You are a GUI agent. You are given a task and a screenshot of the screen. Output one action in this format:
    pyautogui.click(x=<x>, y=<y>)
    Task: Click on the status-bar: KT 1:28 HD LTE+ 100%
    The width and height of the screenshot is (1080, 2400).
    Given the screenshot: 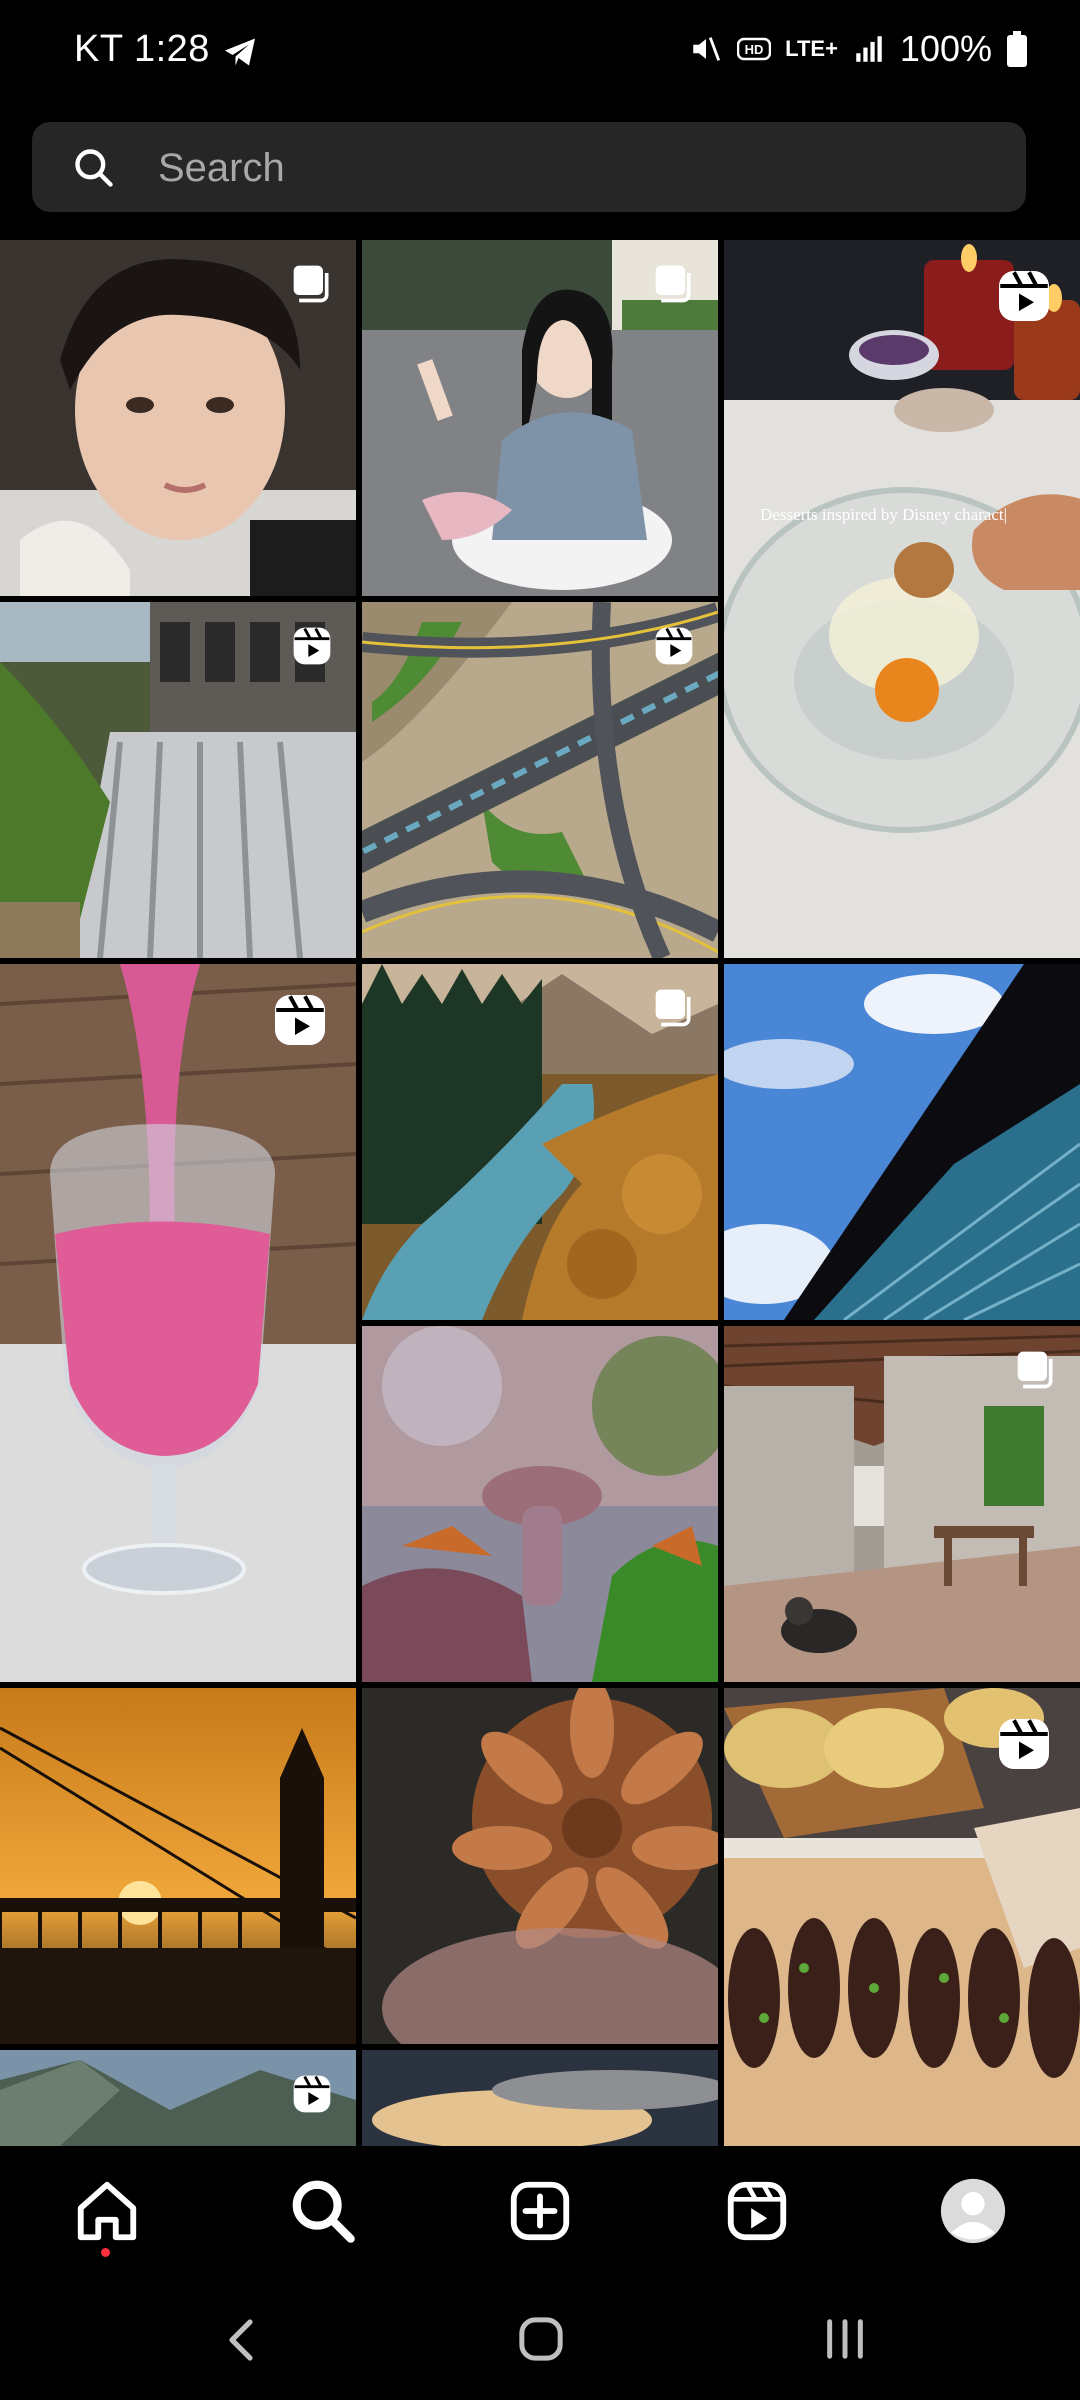 What is the action you would take?
    pyautogui.click(x=540, y=54)
    